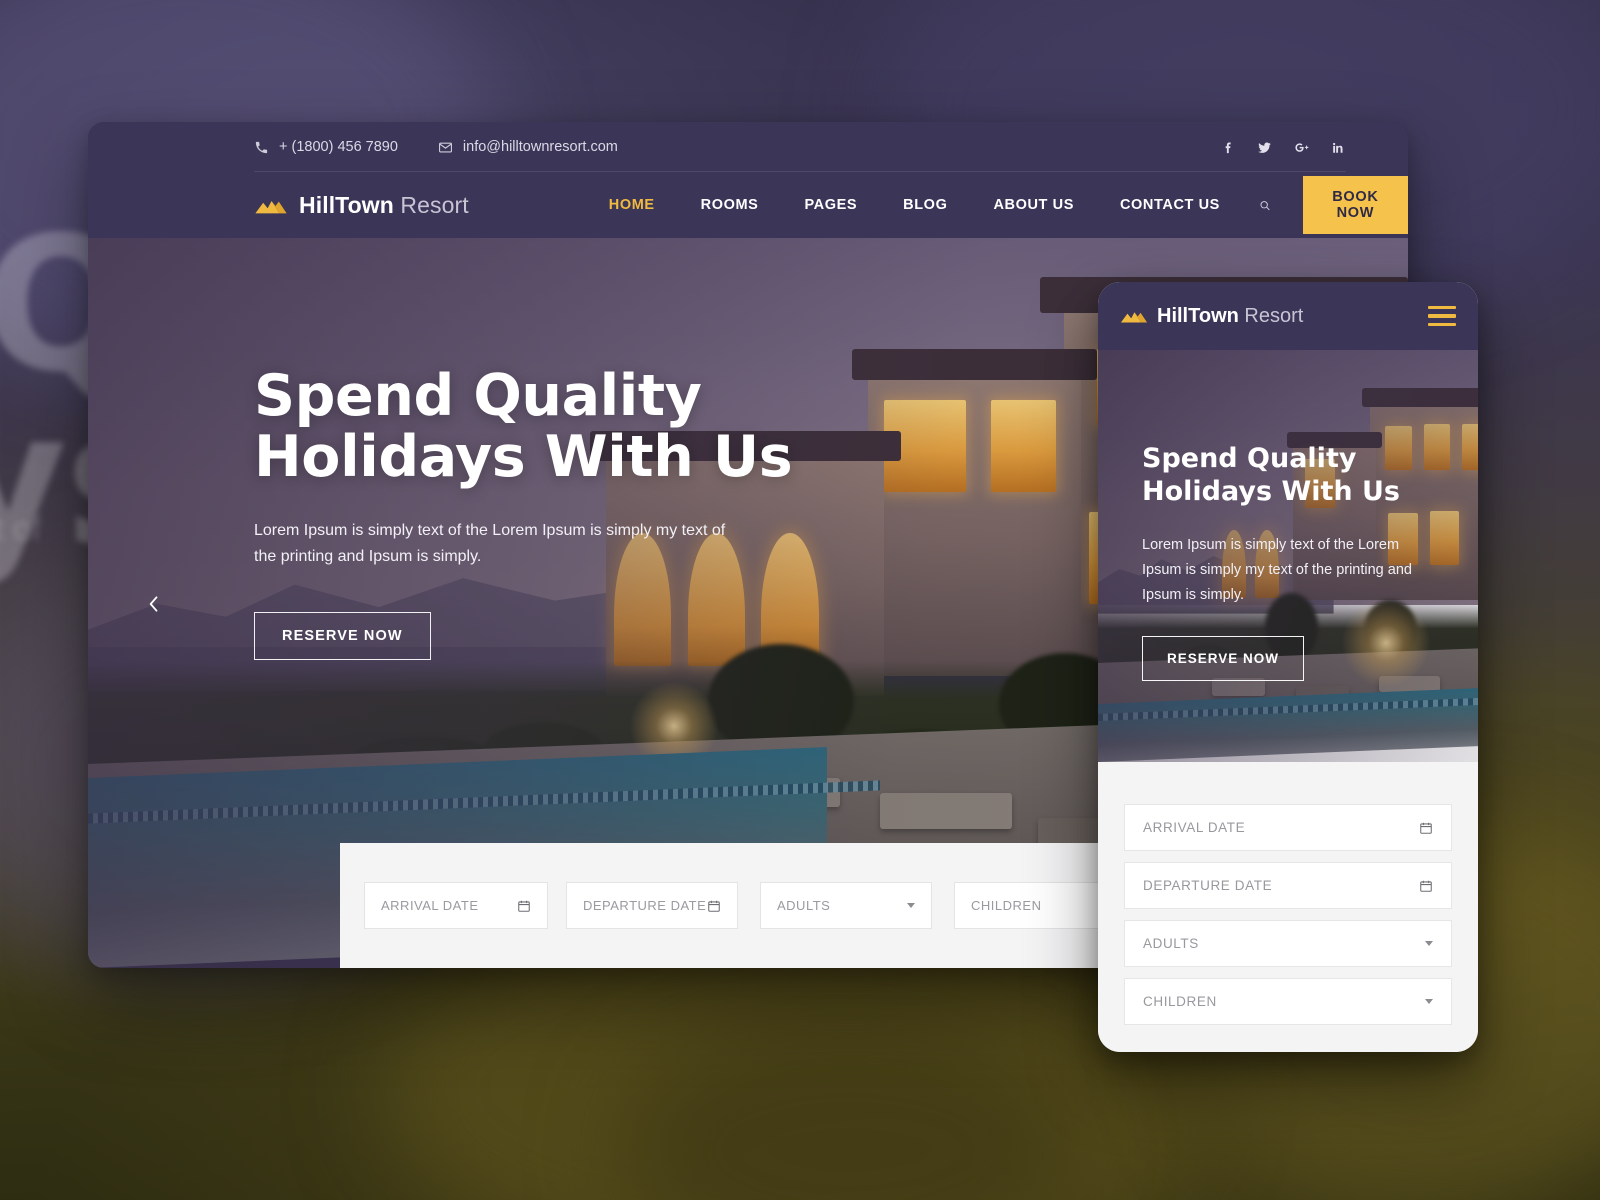 Image resolution: width=1600 pixels, height=1200 pixels. I want to click on arrival-date-label: ARRIVAL DATE, so click(430, 905).